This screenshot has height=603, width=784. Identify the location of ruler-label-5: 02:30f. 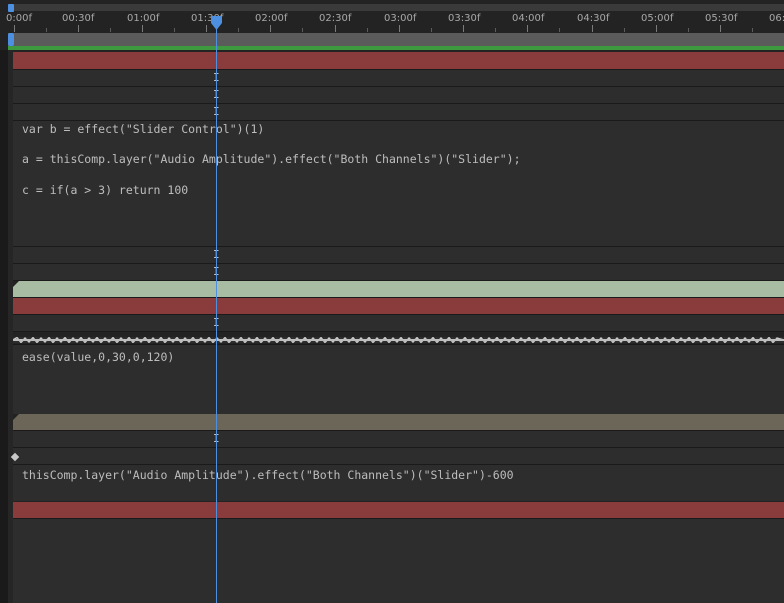
(335, 18).